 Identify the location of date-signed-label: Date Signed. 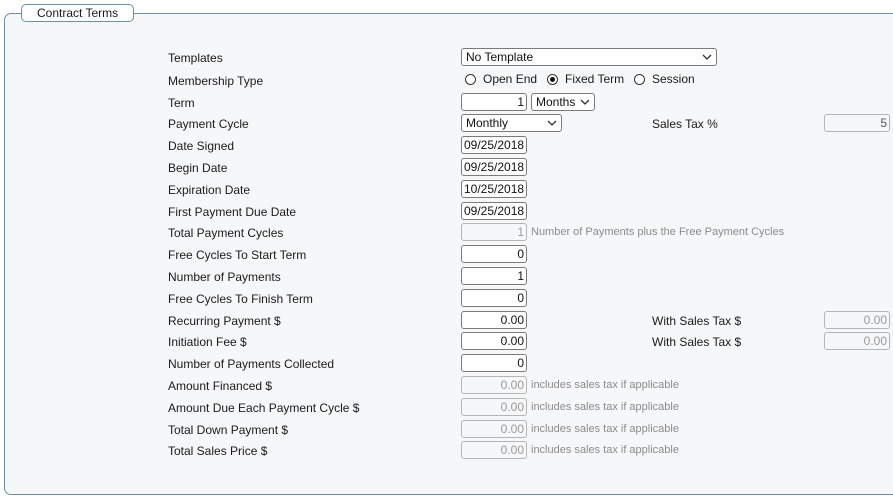
(201, 146).